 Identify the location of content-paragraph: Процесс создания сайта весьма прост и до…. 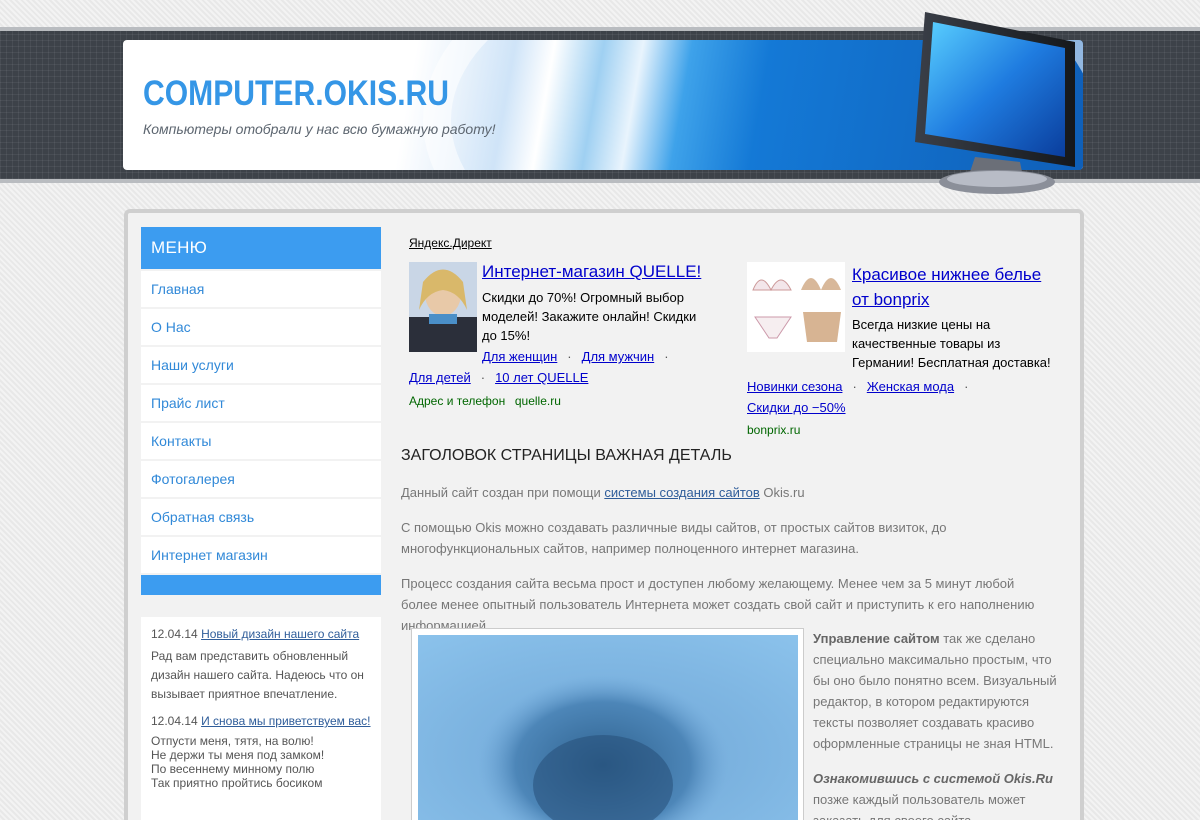
(718, 604).